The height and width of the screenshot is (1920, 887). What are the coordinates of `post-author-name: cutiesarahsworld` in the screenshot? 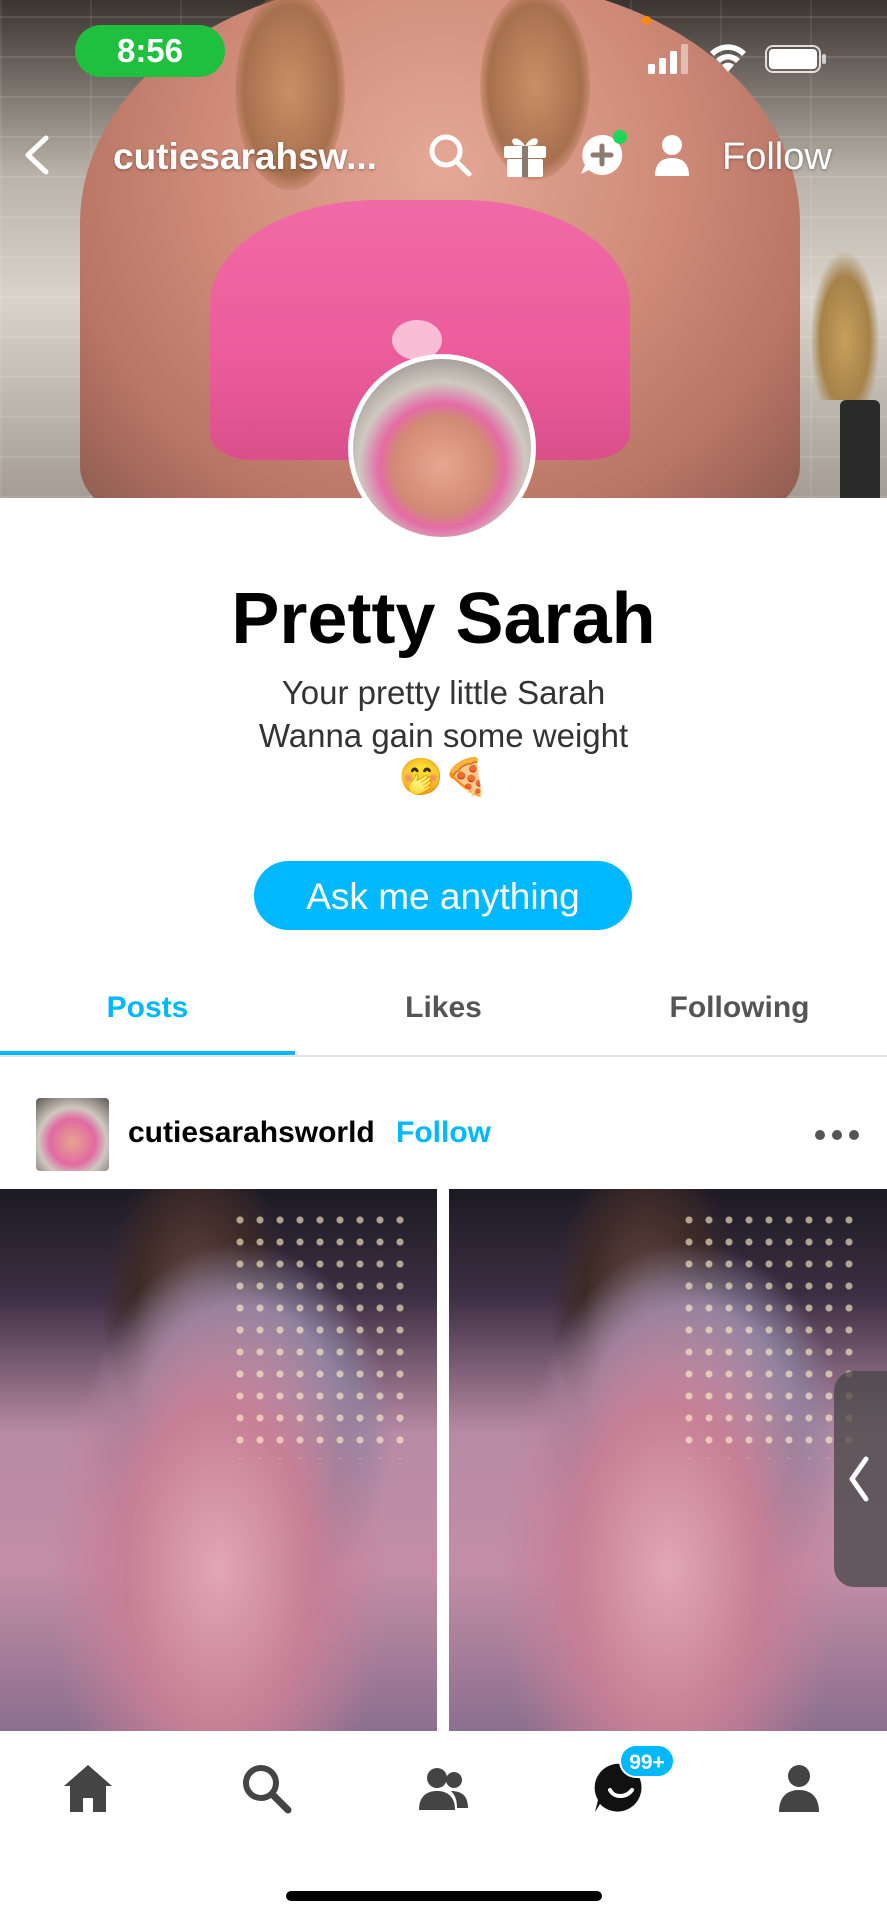 It's located at (251, 1133).